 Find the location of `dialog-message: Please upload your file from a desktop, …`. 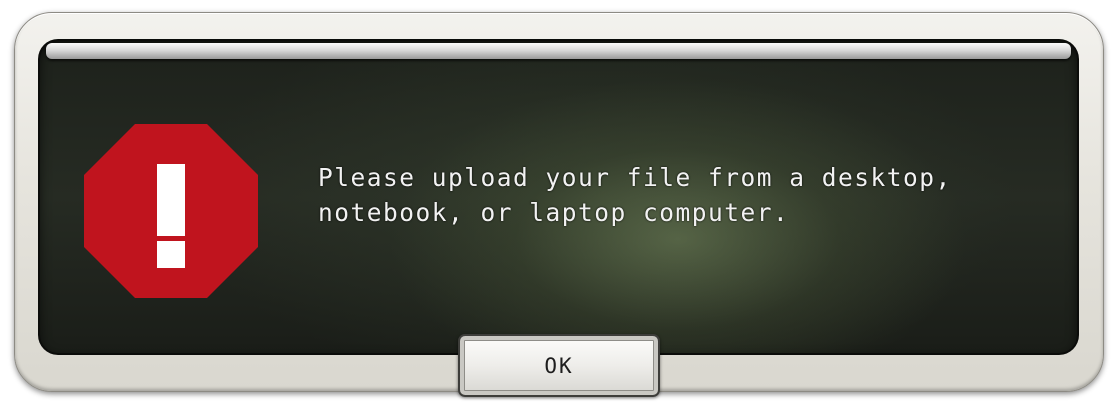

dialog-message: Please upload your file from a desktop, … is located at coordinates (635, 195).